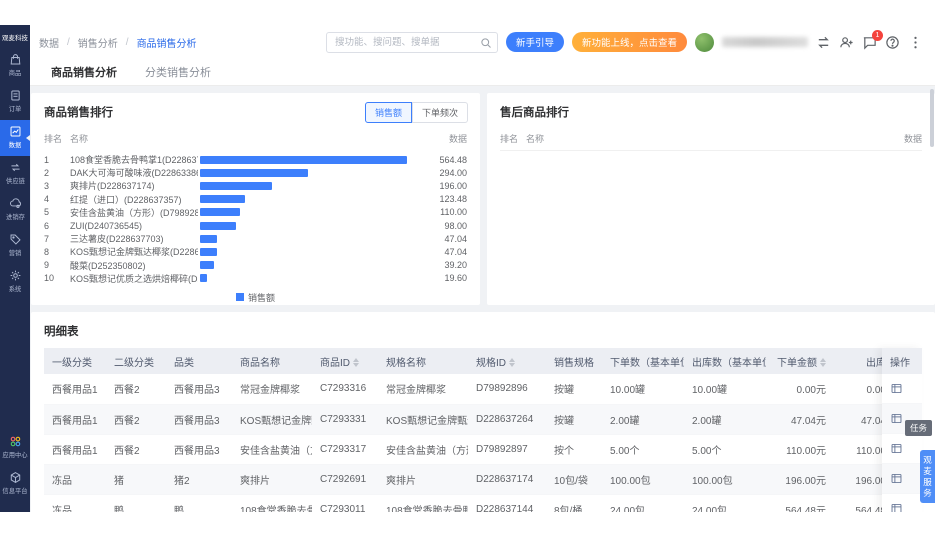 The height and width of the screenshot is (544, 943). Describe the element at coordinates (574, 361) in the screenshot. I see `column-header: 销售规格` at that location.